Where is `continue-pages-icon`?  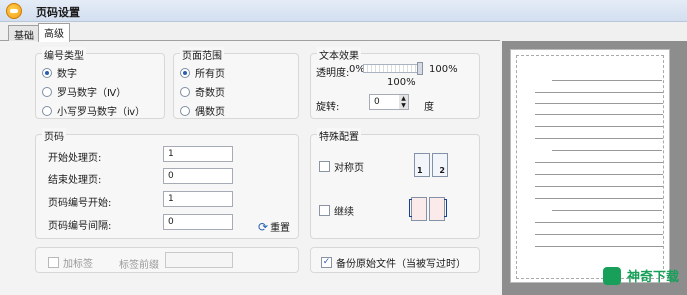 continue-pages-icon is located at coordinates (428, 209).